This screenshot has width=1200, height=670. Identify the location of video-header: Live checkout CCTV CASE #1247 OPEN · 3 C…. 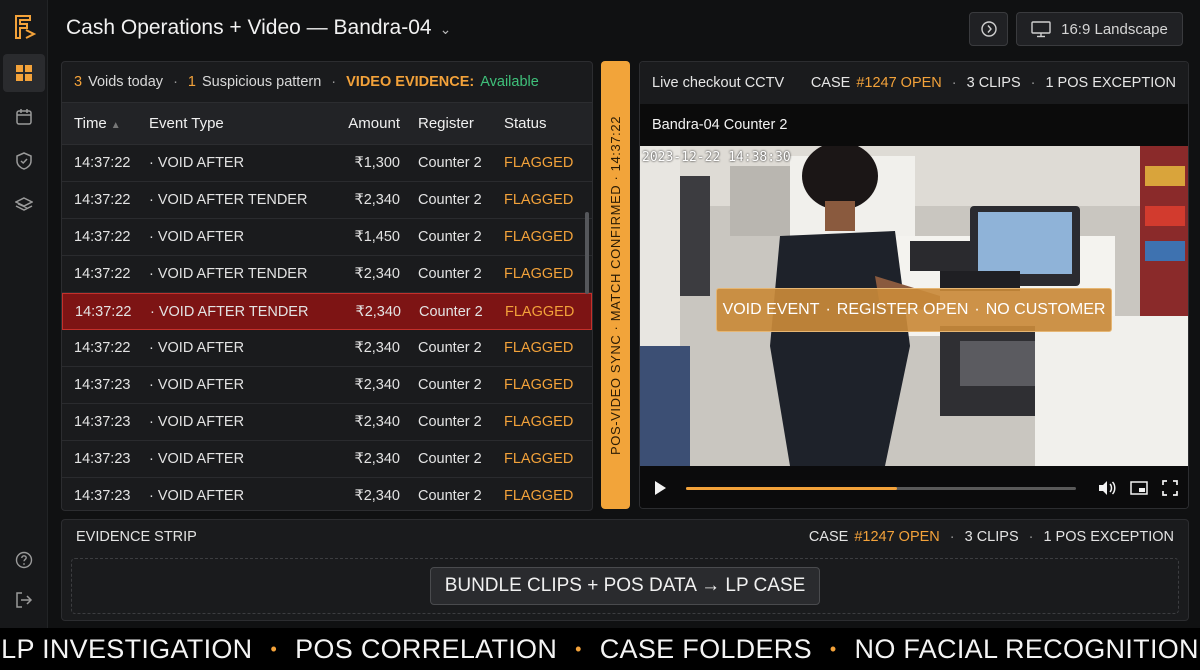
(914, 83).